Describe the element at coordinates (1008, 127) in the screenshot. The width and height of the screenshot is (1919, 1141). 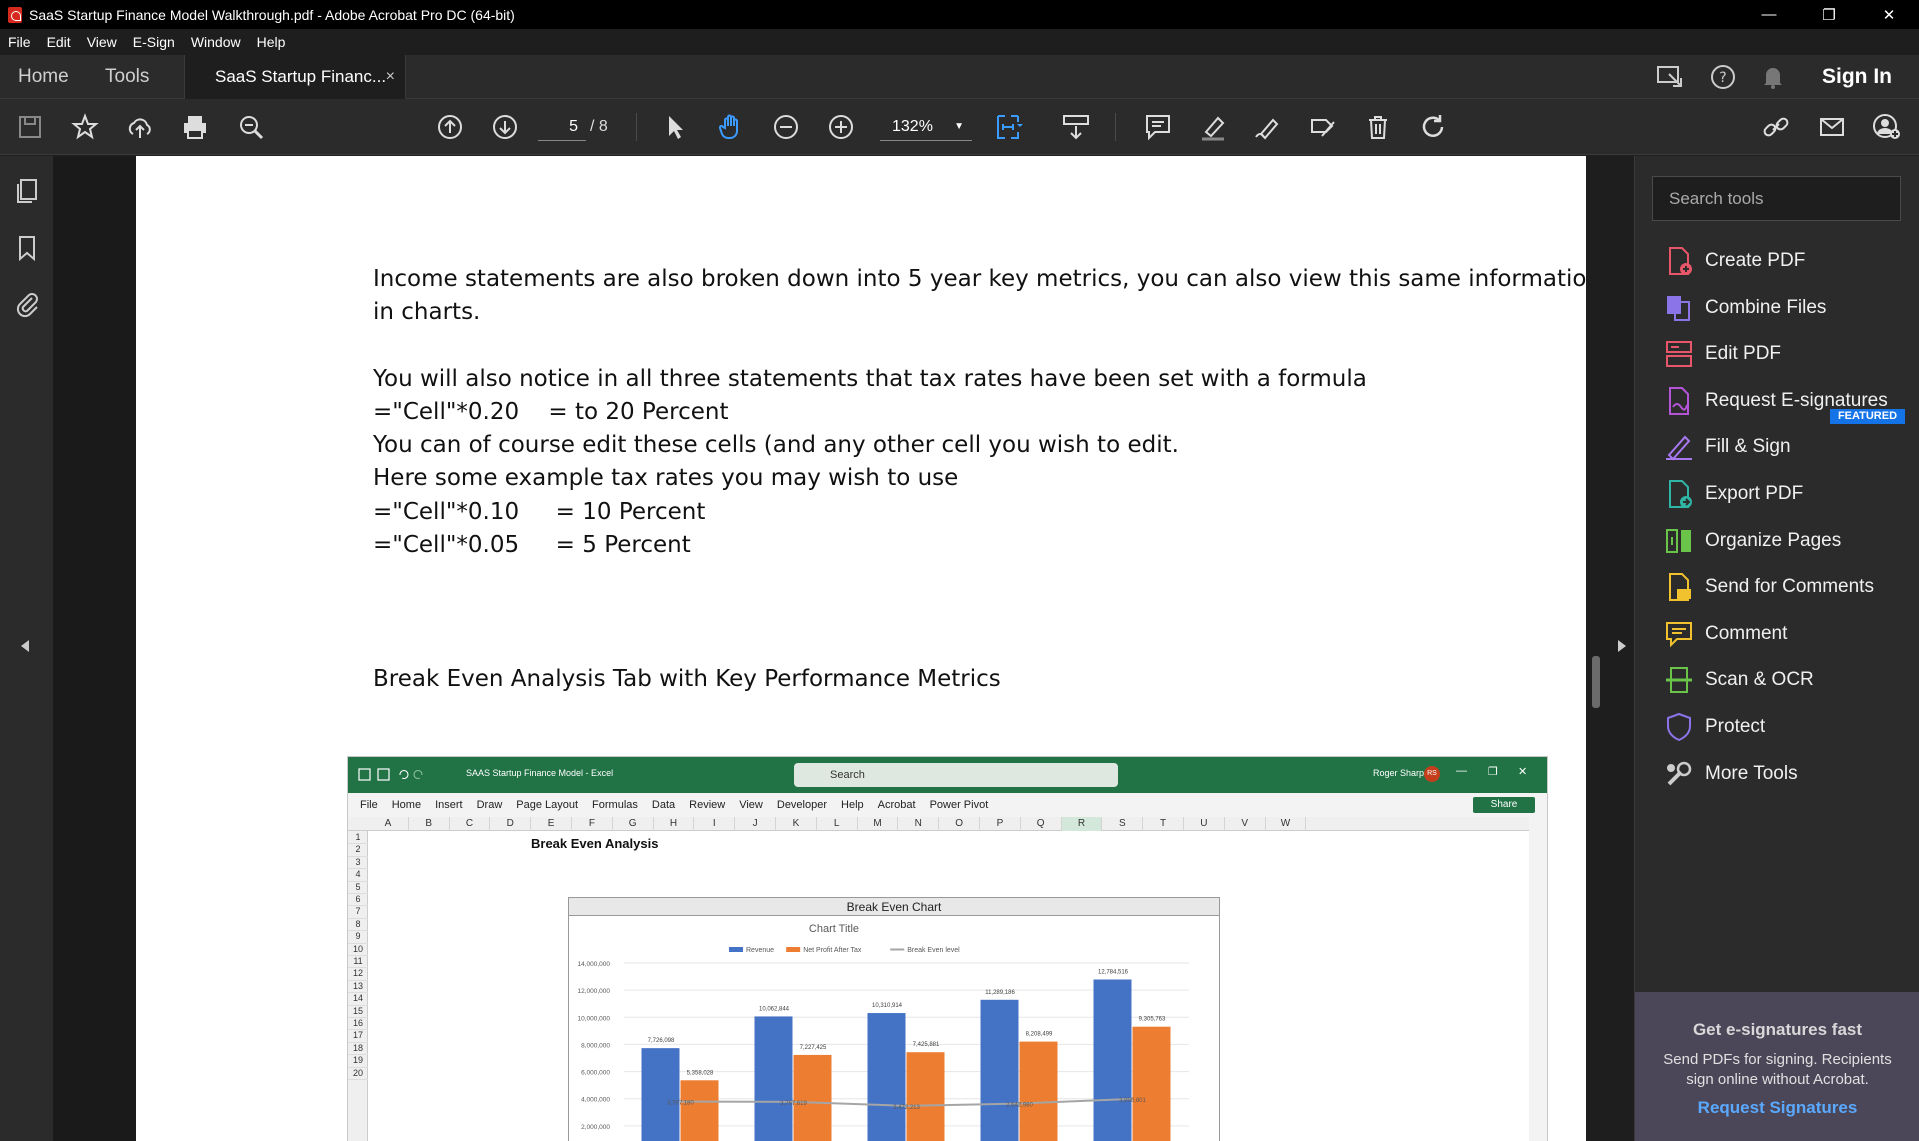
I see `fit-page-icon` at that location.